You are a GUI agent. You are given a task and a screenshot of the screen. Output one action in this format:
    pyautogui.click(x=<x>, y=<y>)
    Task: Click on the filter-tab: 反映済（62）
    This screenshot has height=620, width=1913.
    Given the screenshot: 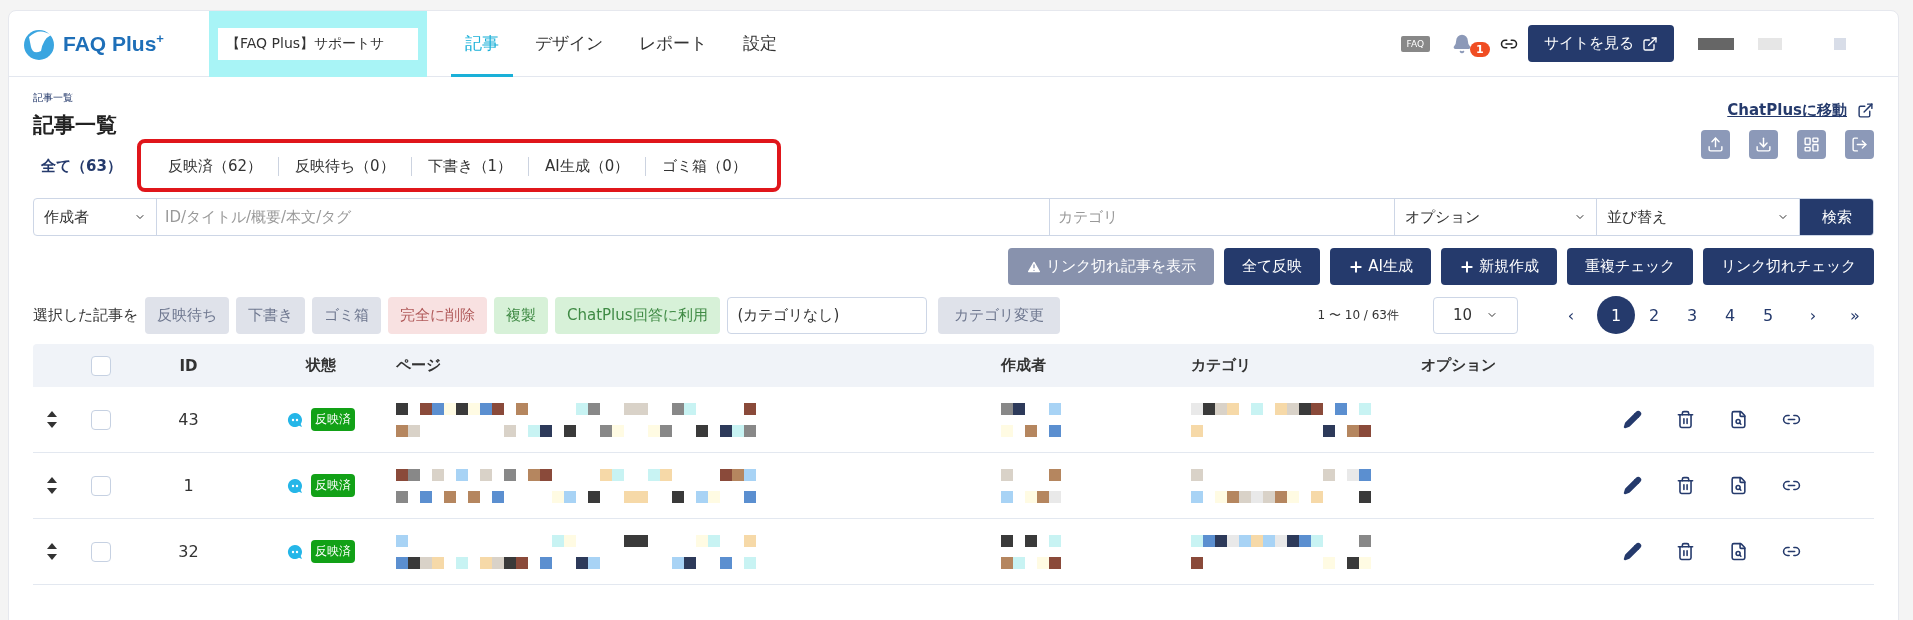 What is the action you would take?
    pyautogui.click(x=214, y=166)
    